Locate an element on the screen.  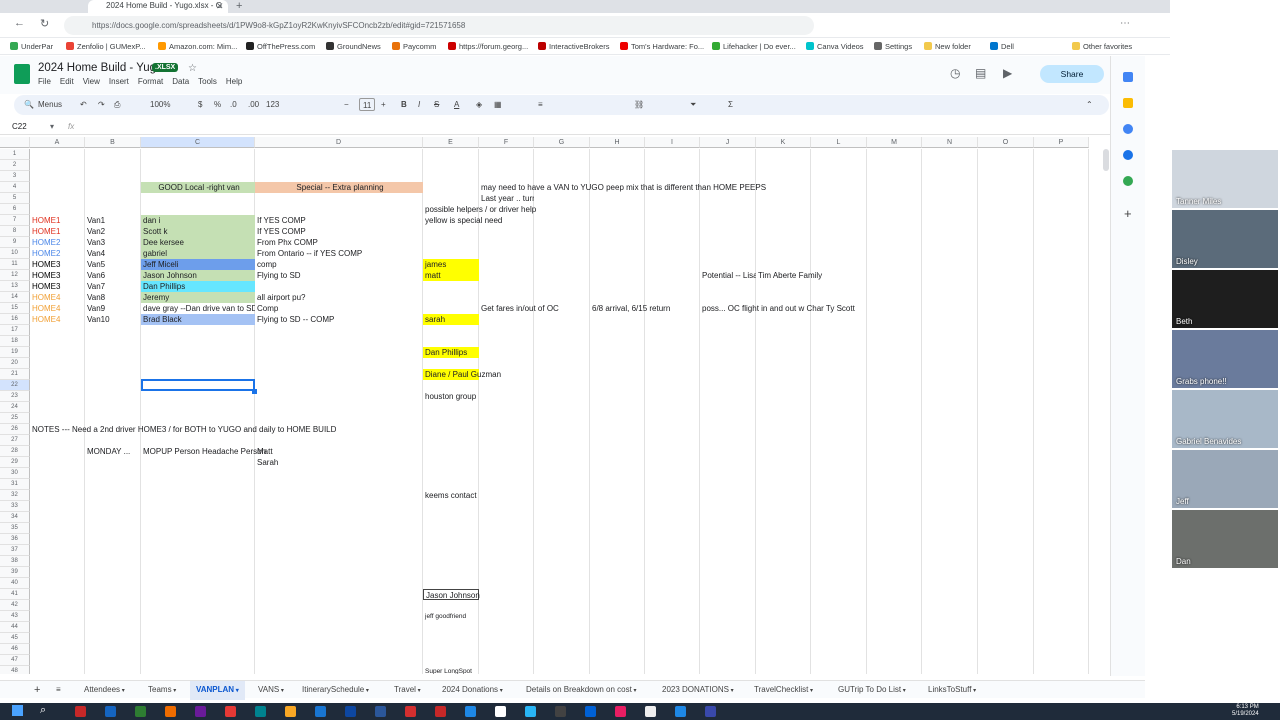
cell-e16: sarah is located at coordinates (451, 319).